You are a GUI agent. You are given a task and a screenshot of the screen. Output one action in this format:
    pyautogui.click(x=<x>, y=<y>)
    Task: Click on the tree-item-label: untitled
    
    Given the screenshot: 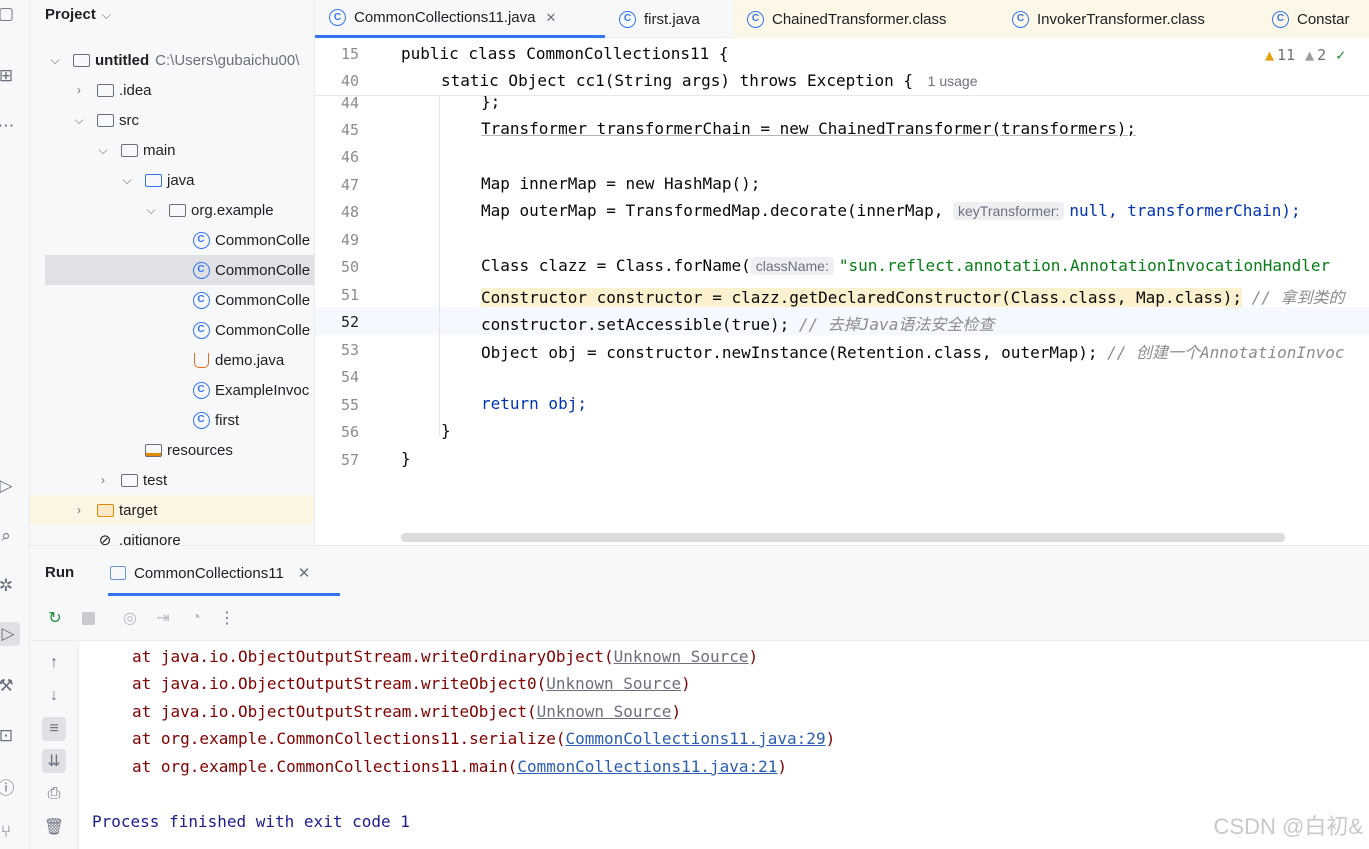 What is the action you would take?
    pyautogui.click(x=122, y=60)
    